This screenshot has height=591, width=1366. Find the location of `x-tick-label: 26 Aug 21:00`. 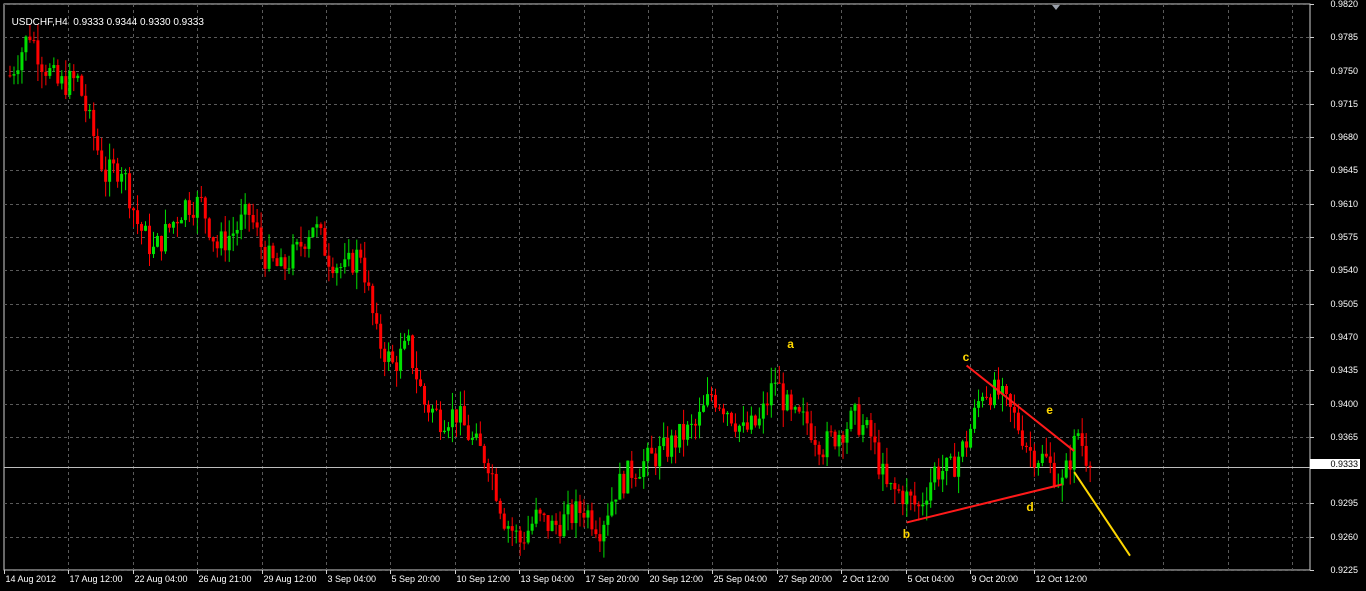

x-tick-label: 26 Aug 21:00 is located at coordinates (225, 579).